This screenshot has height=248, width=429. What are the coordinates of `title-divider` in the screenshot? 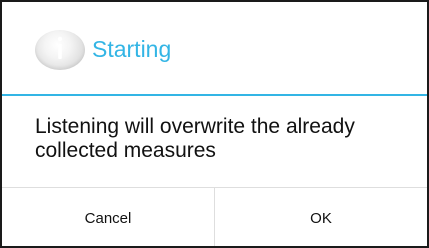 It's located at (214, 95).